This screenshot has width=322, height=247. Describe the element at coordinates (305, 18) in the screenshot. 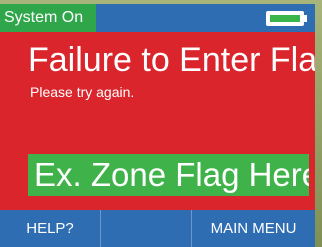

I see `battery-tip` at that location.